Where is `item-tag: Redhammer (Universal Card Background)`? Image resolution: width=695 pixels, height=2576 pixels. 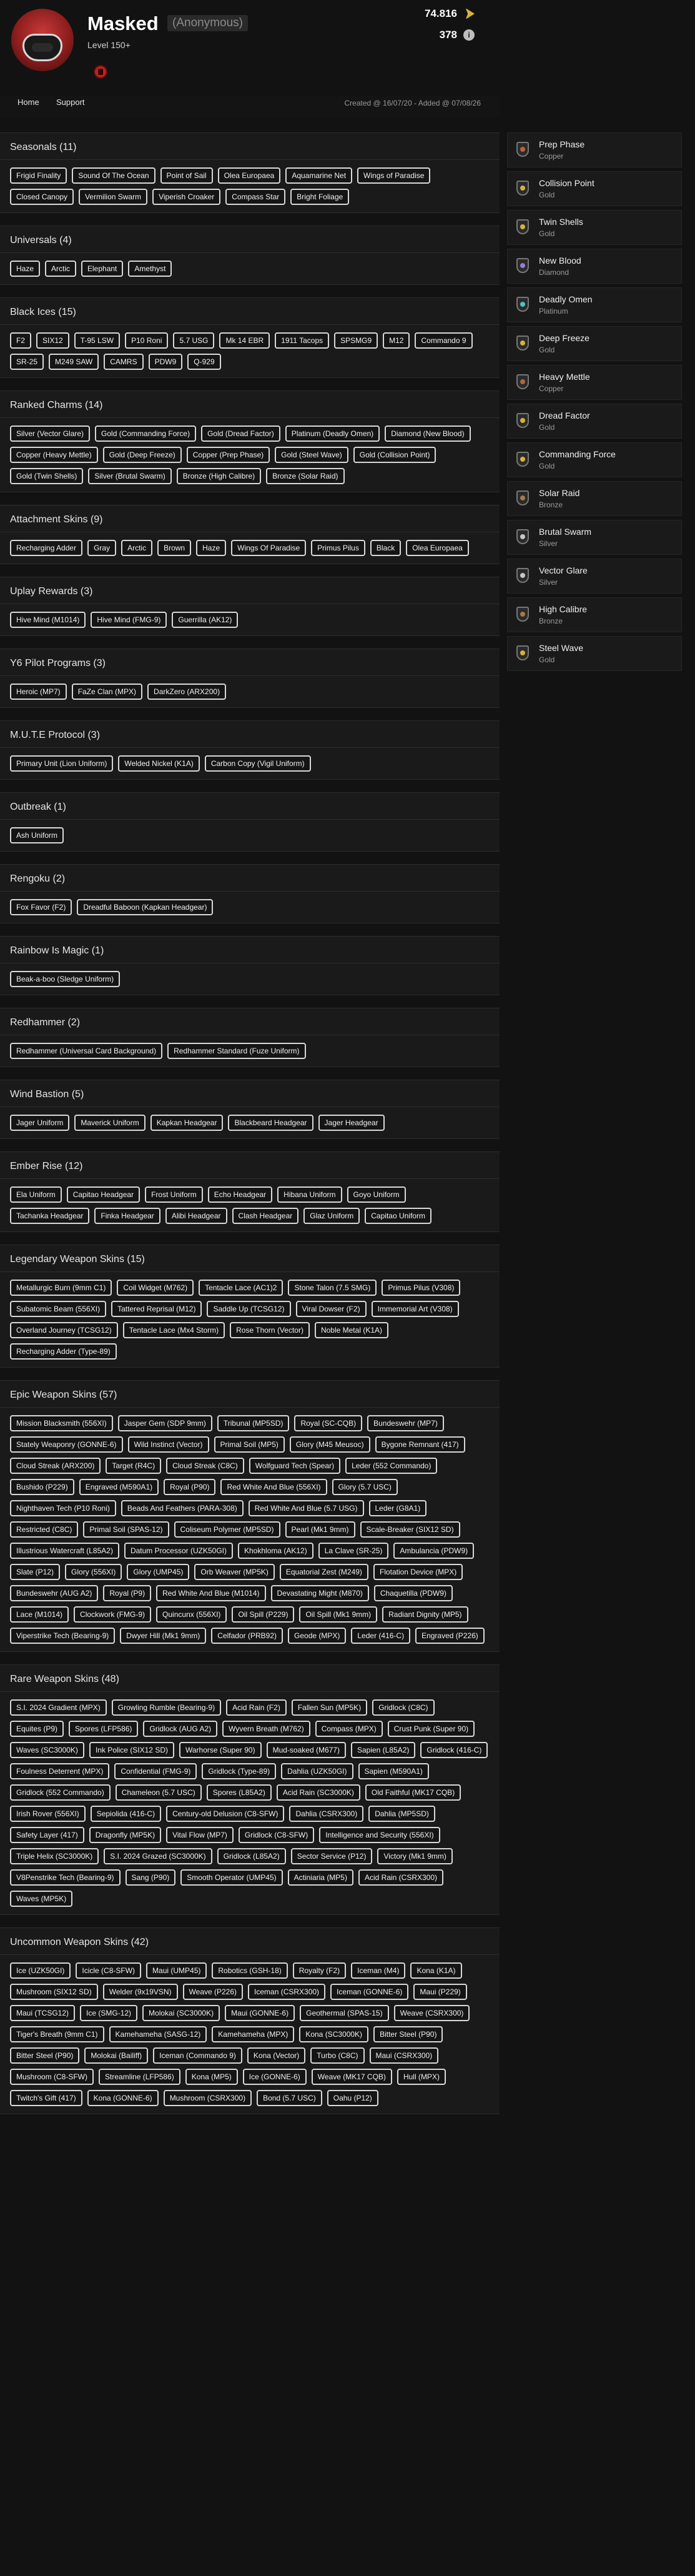 item-tag: Redhammer (Universal Card Background) is located at coordinates (87, 1051).